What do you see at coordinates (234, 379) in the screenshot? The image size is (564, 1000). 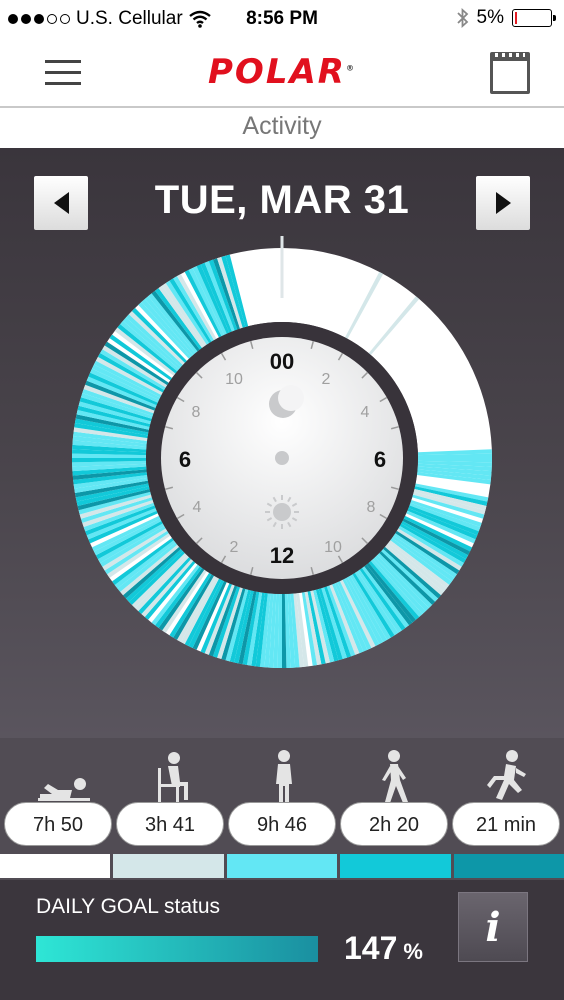 I see `dial-tick-left-1: 10` at bounding box center [234, 379].